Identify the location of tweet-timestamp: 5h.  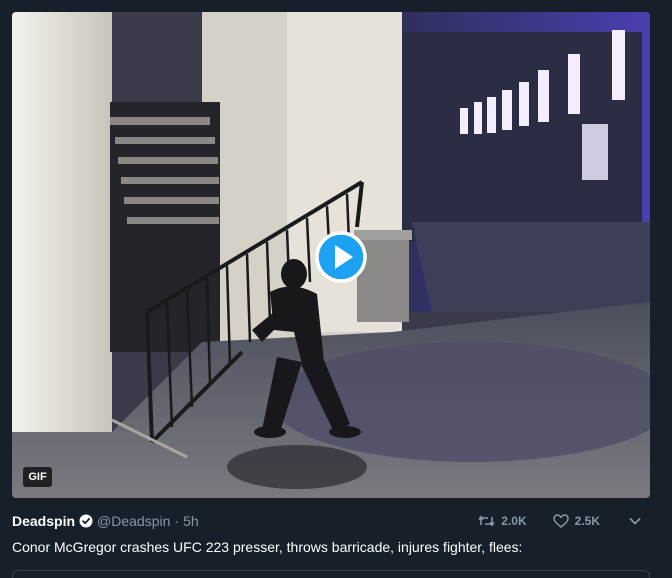
(191, 521).